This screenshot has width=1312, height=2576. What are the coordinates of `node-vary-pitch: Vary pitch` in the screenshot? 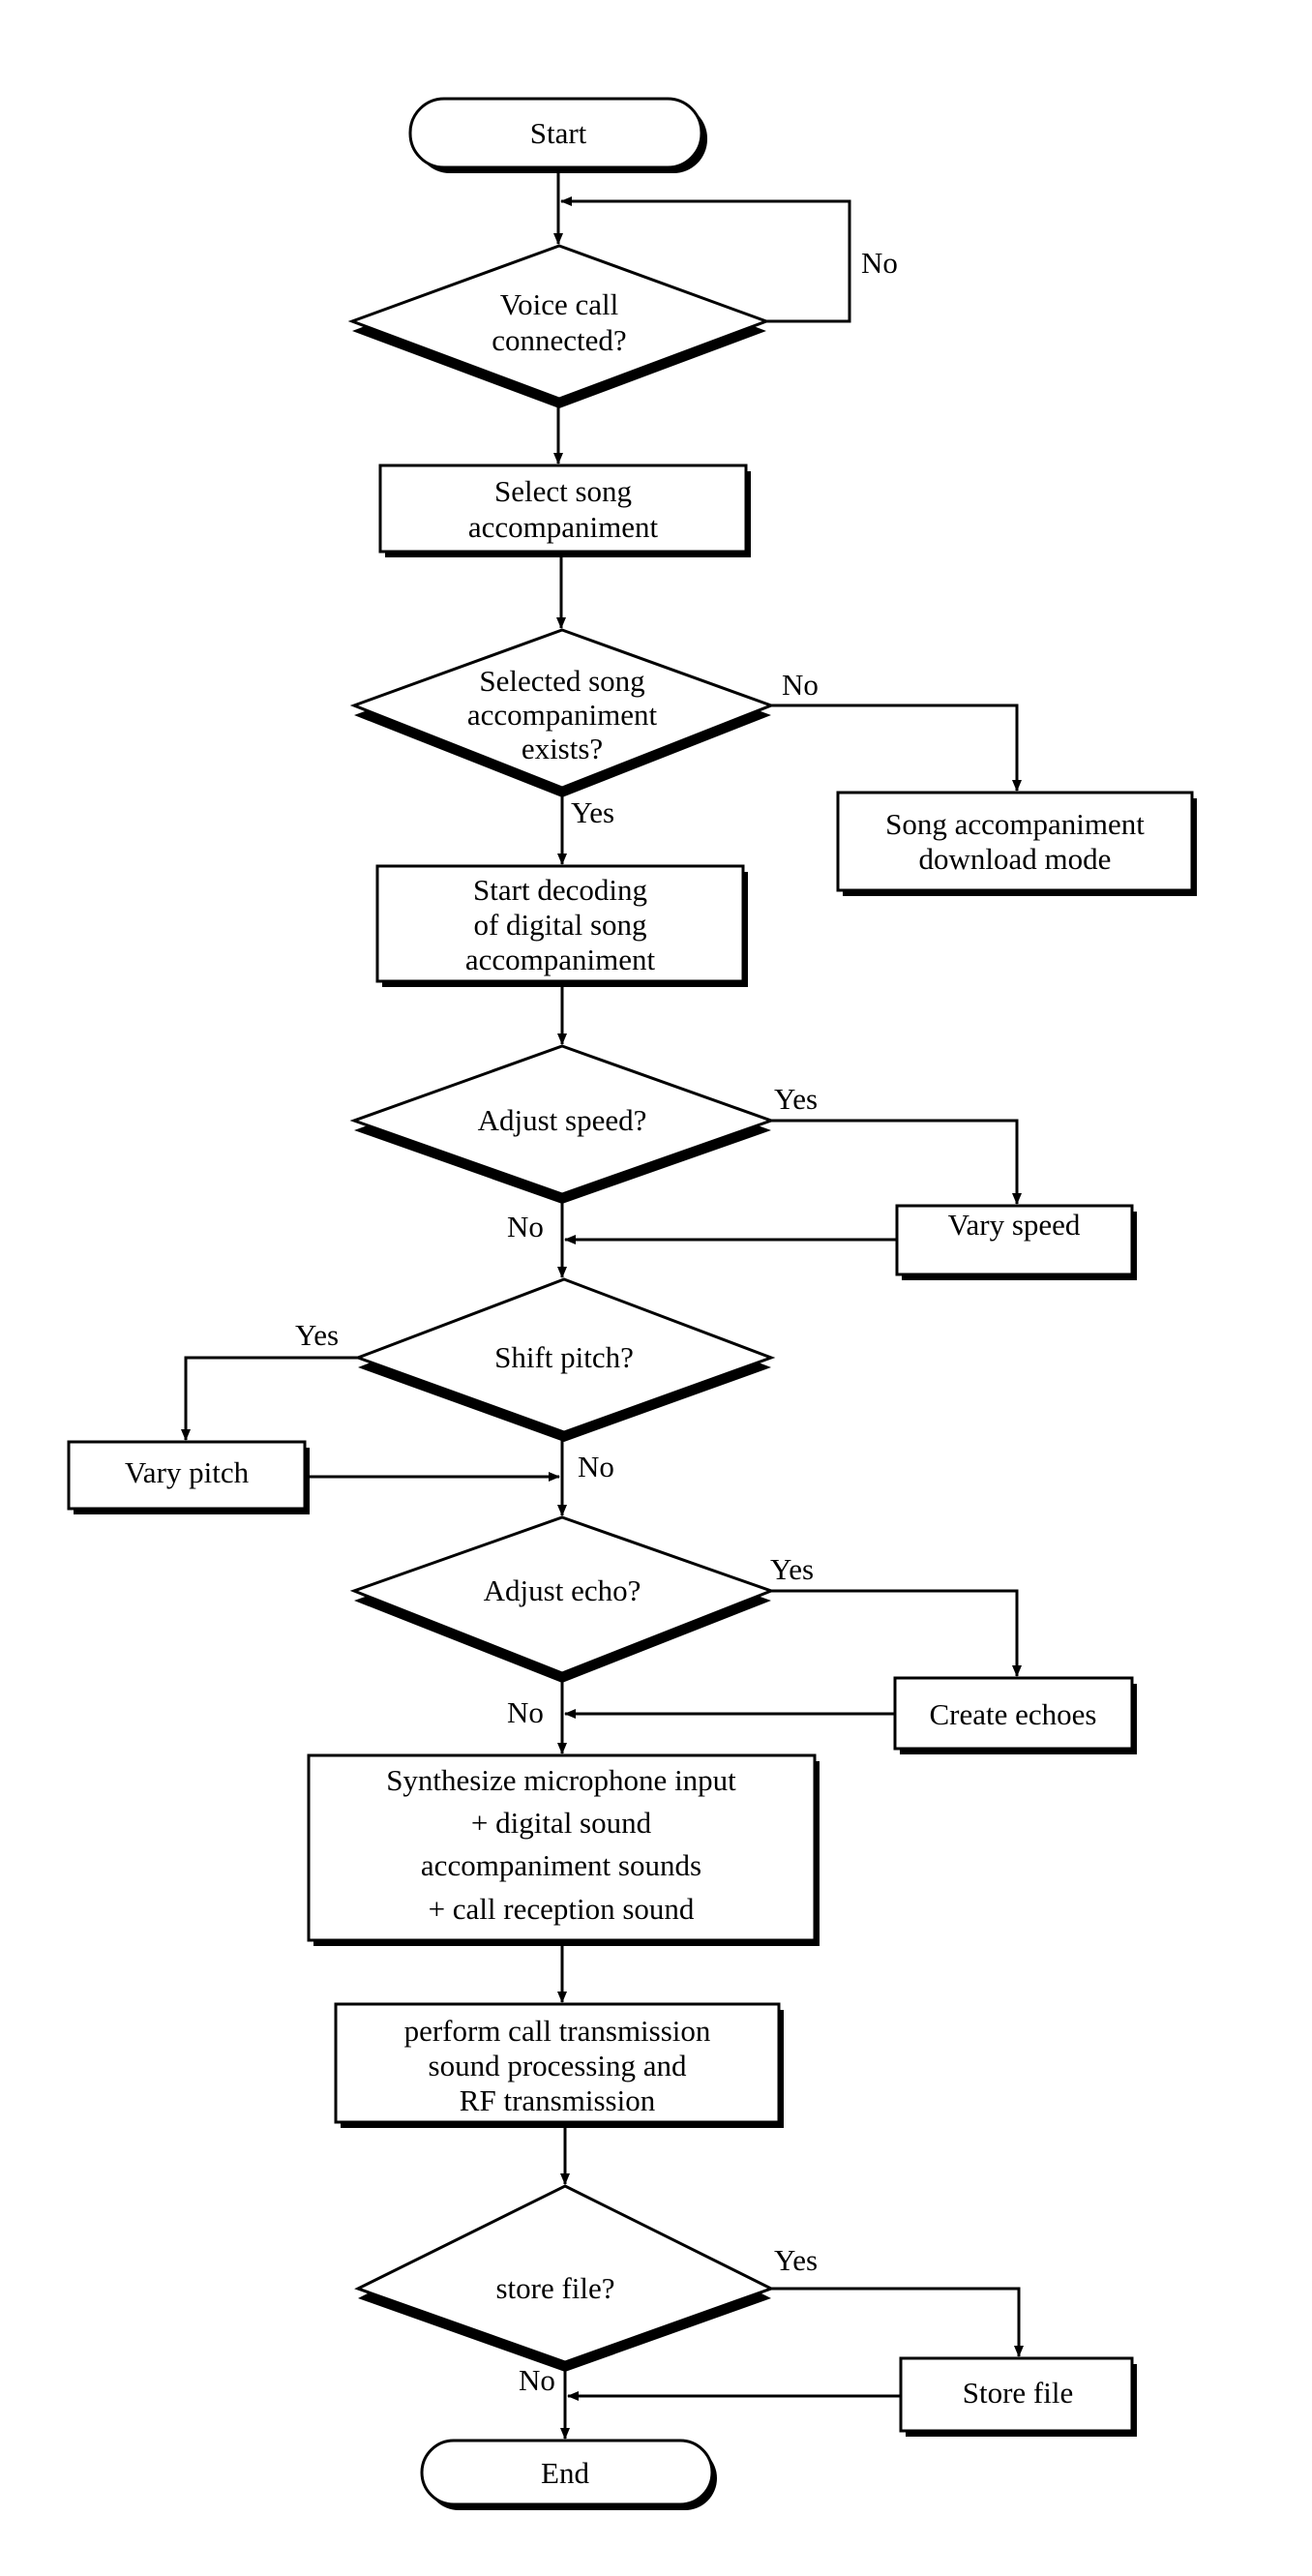 It's located at (188, 1477).